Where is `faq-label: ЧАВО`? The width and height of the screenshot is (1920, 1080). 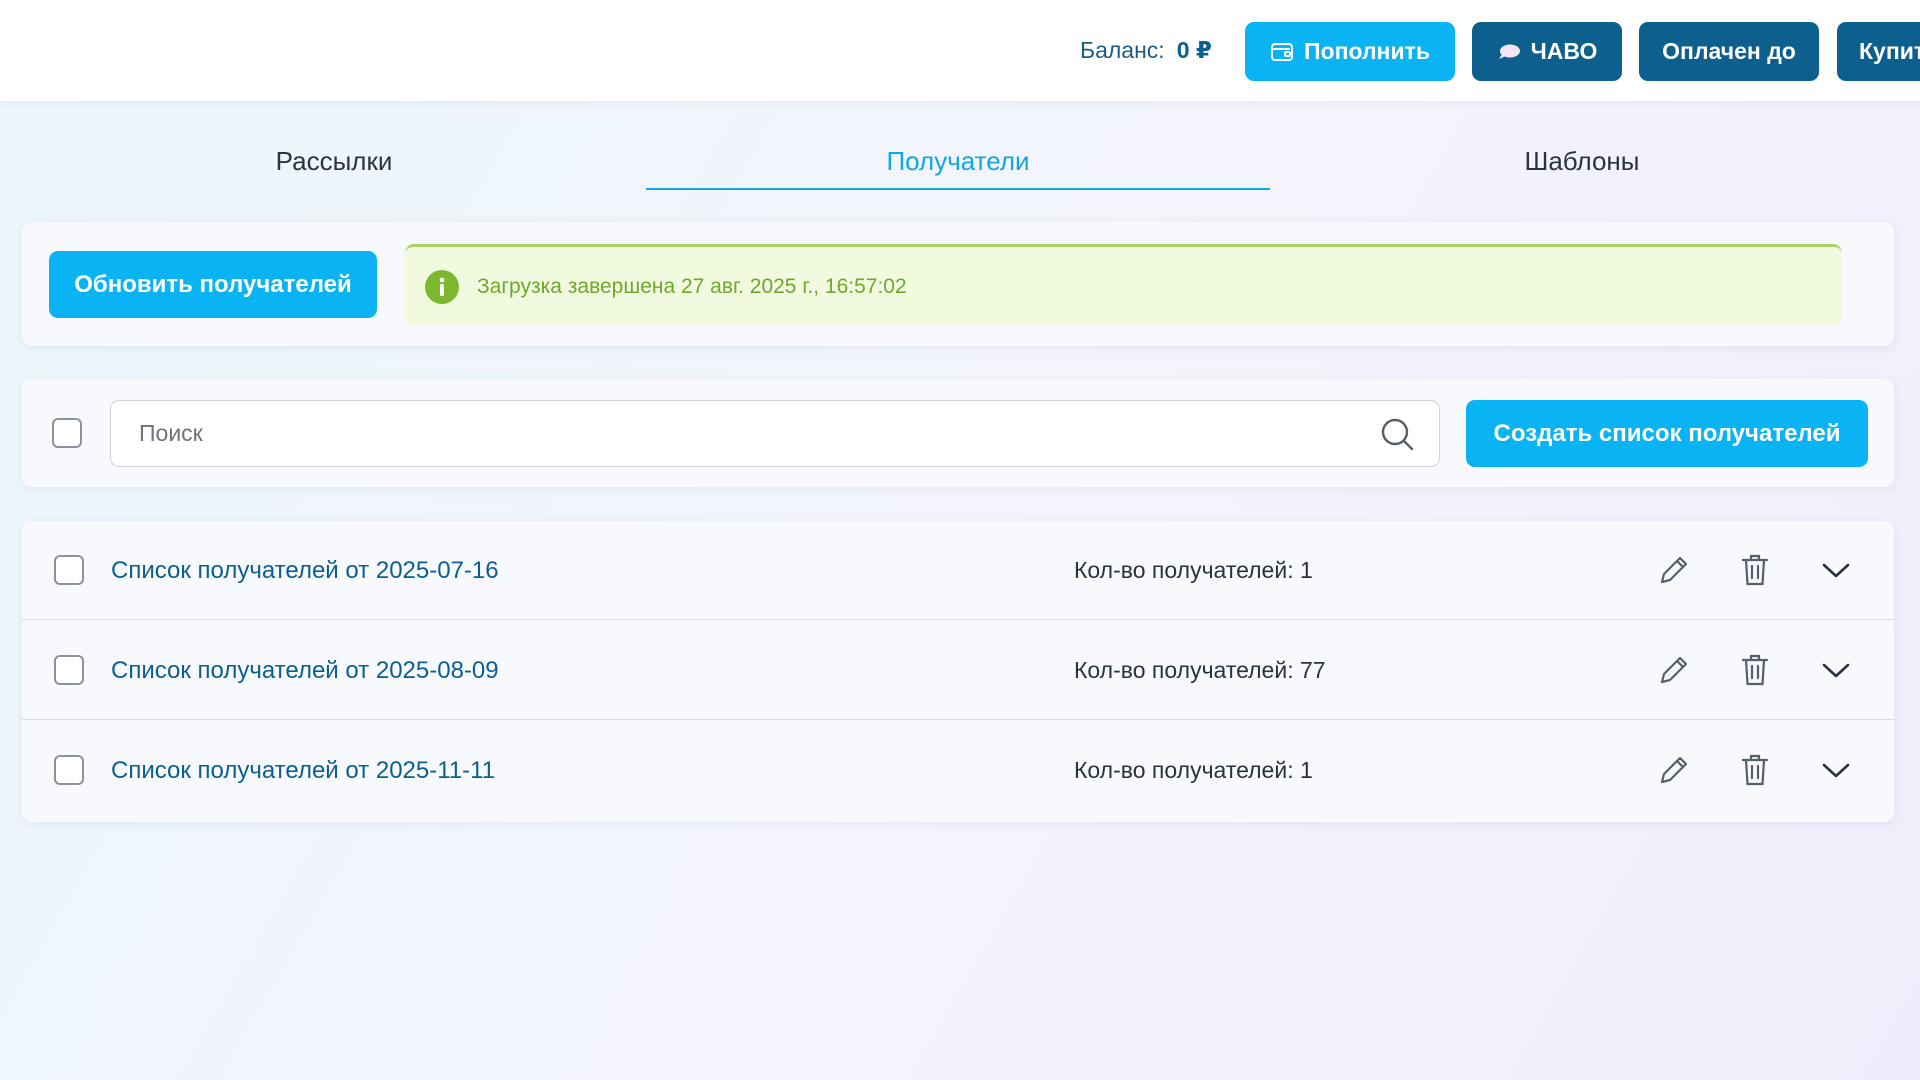
faq-label: ЧАВО is located at coordinates (1564, 51).